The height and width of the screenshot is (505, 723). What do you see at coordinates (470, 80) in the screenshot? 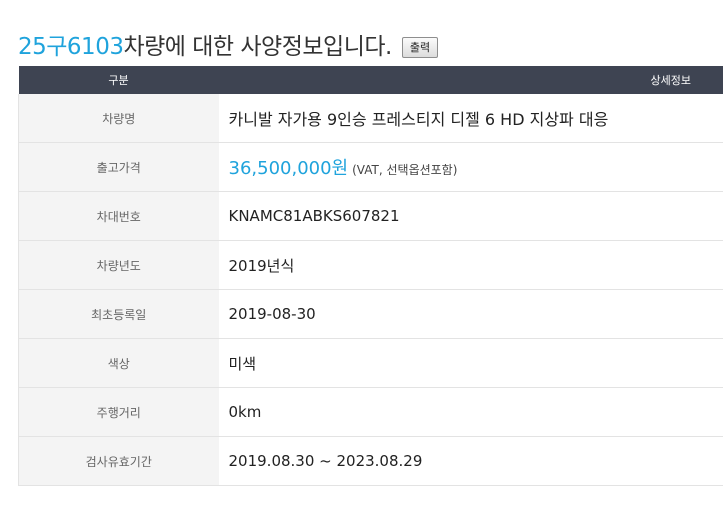
I see `column-header-detail: 상세정보` at bounding box center [470, 80].